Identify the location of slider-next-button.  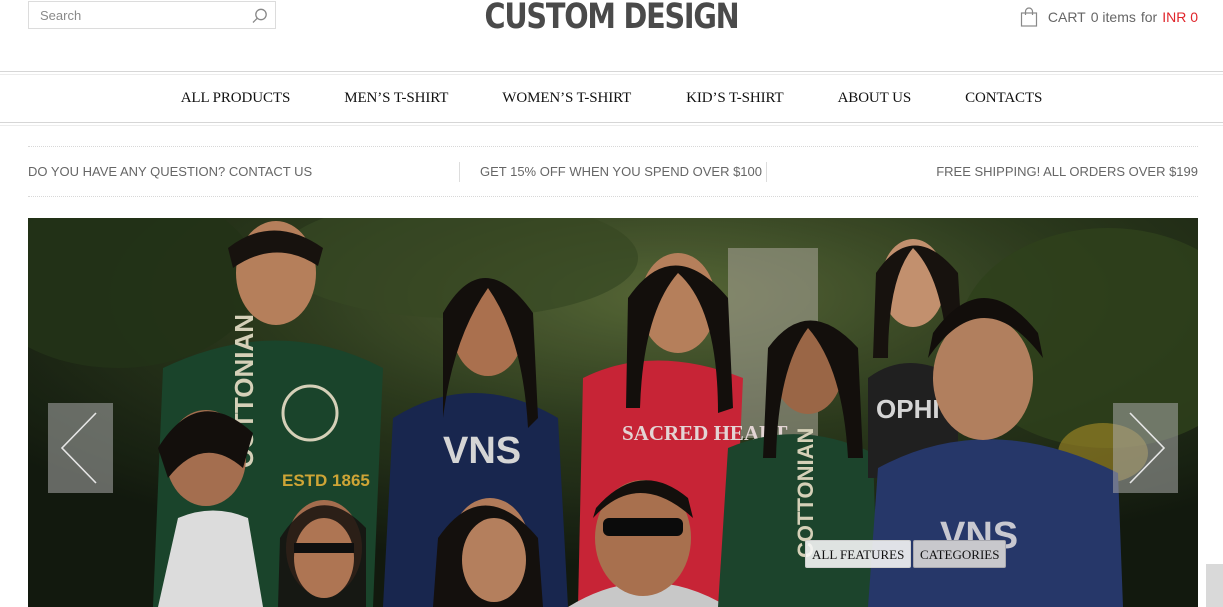
(1145, 448).